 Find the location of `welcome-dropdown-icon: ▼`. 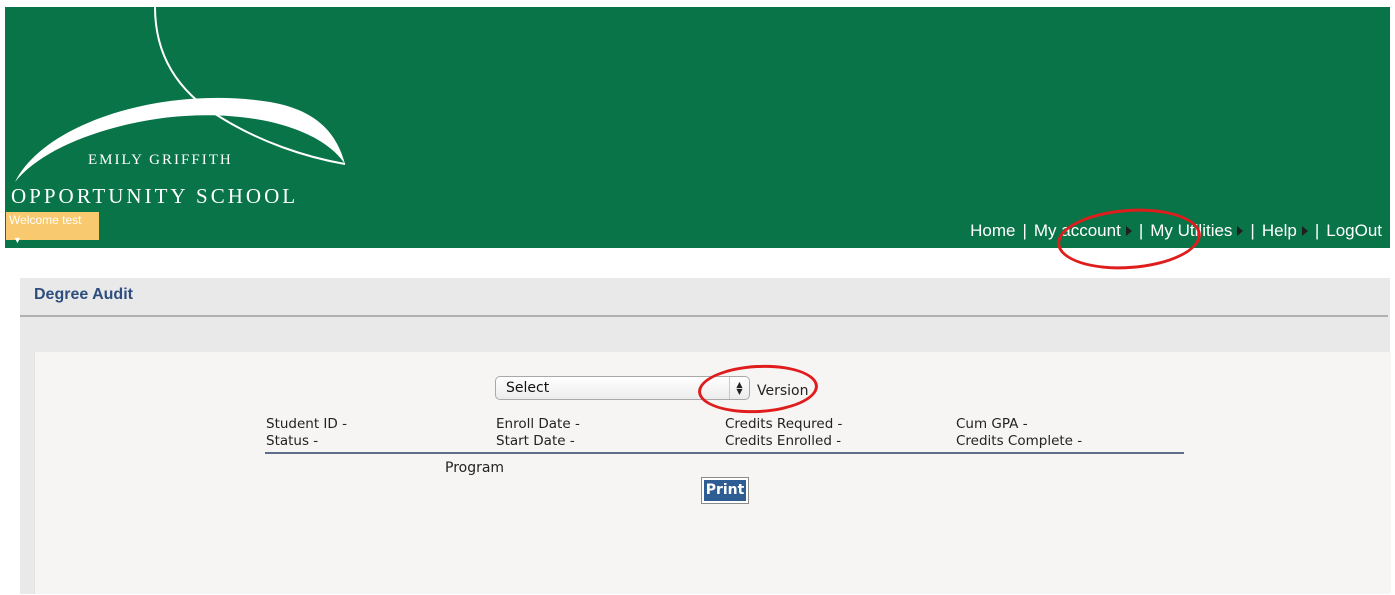

welcome-dropdown-icon: ▼ is located at coordinates (17, 240).